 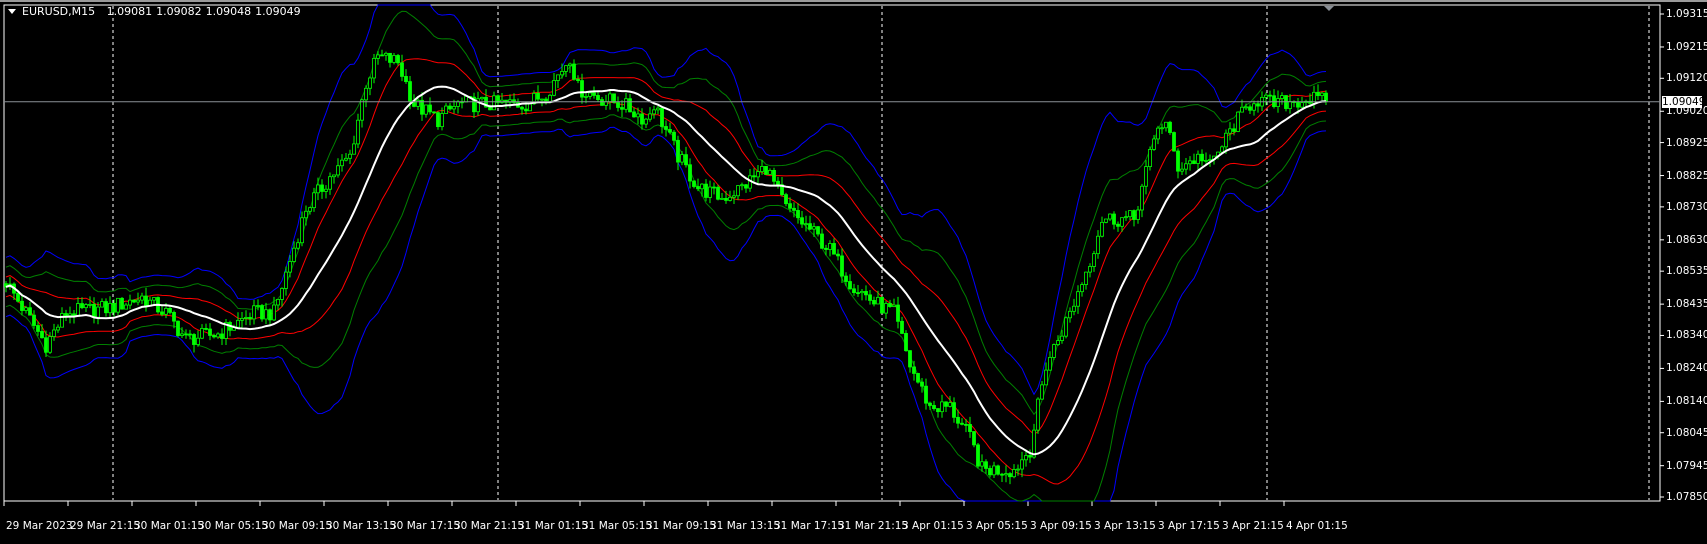 I want to click on symbol-label: EURUSD,M15, so click(x=59, y=11).